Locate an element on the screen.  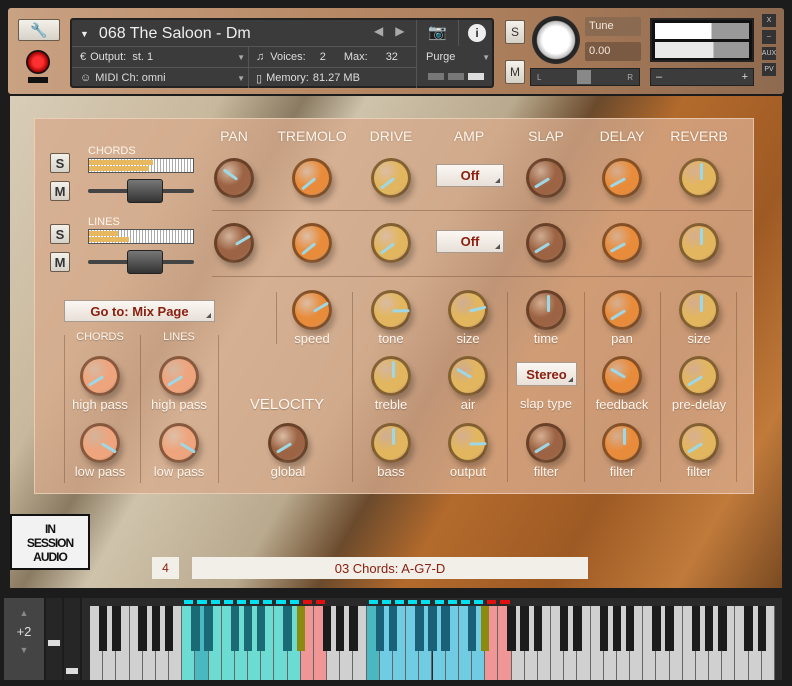
mod-wheel is located at coordinates (72, 639).